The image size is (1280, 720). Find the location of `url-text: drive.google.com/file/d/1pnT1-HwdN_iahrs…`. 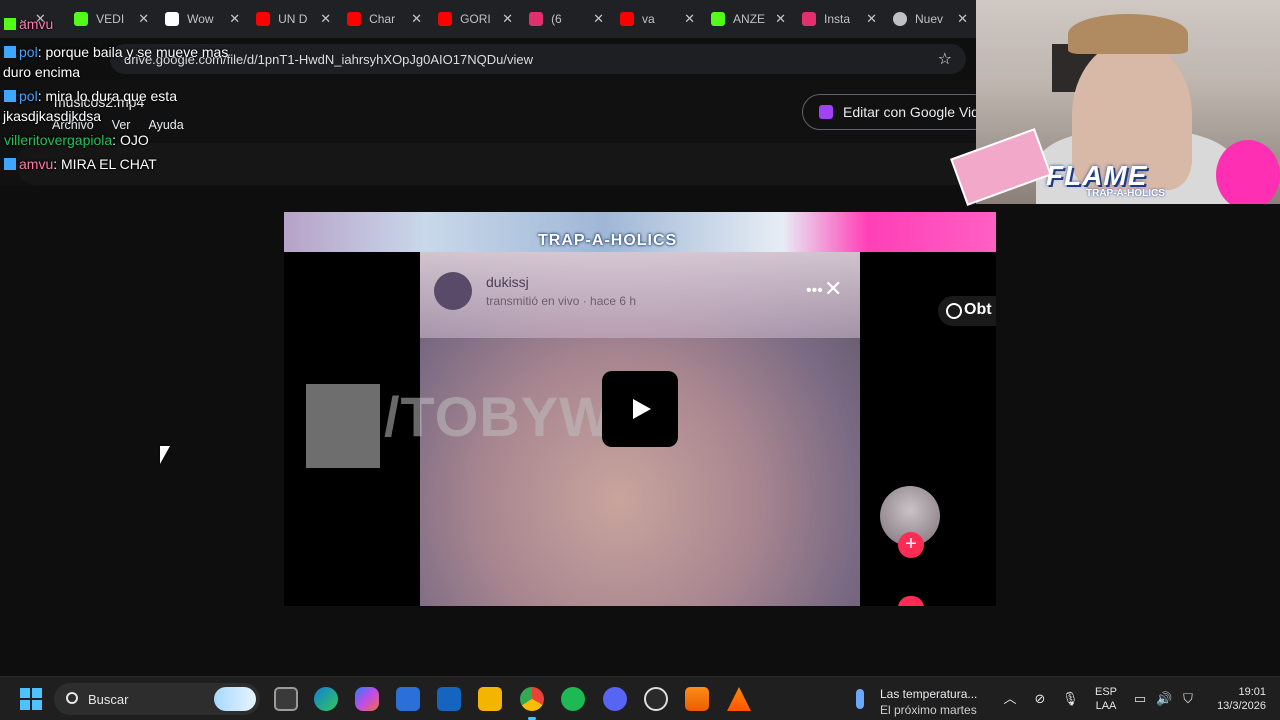

url-text: drive.google.com/file/d/1pnT1-HwdN_iahrs… is located at coordinates (531, 59).